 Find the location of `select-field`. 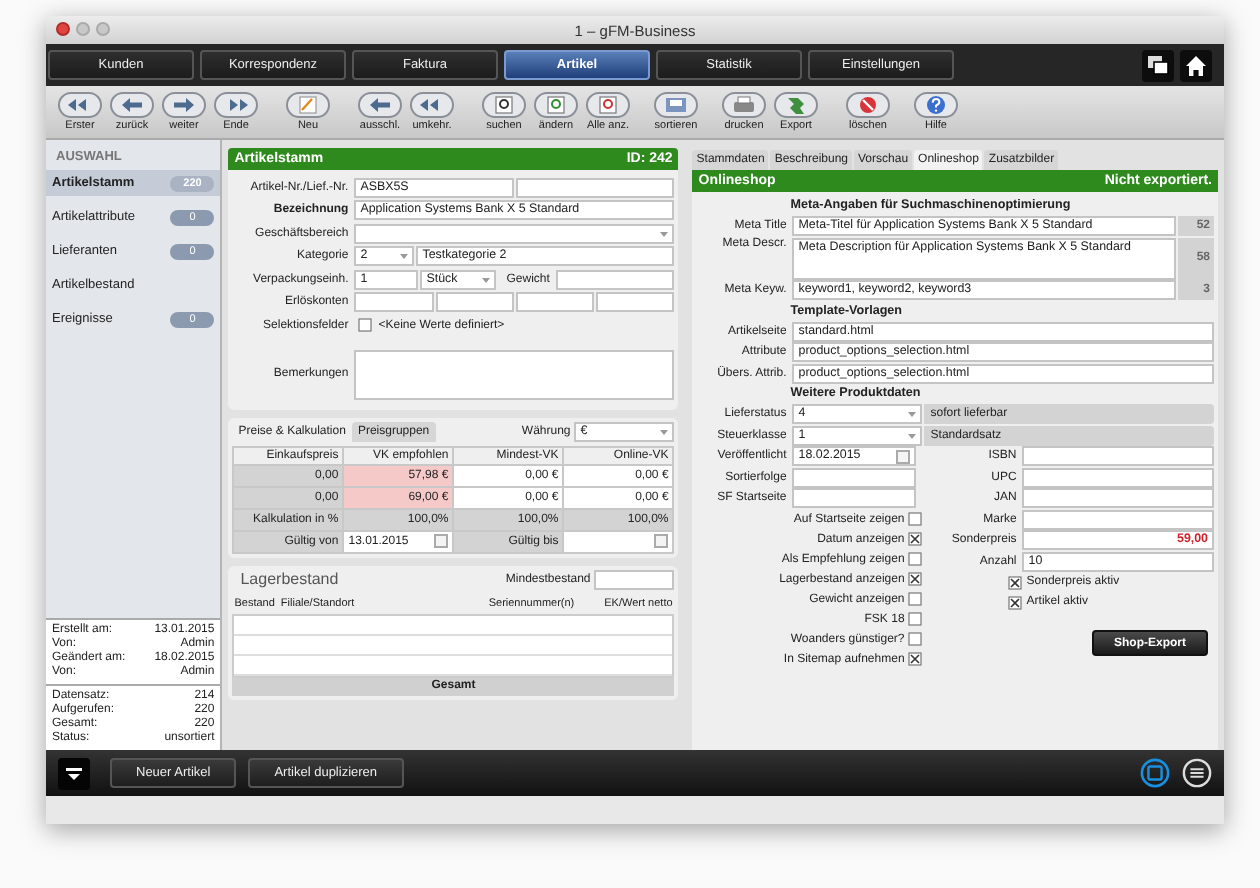

select-field is located at coordinates (514, 233).